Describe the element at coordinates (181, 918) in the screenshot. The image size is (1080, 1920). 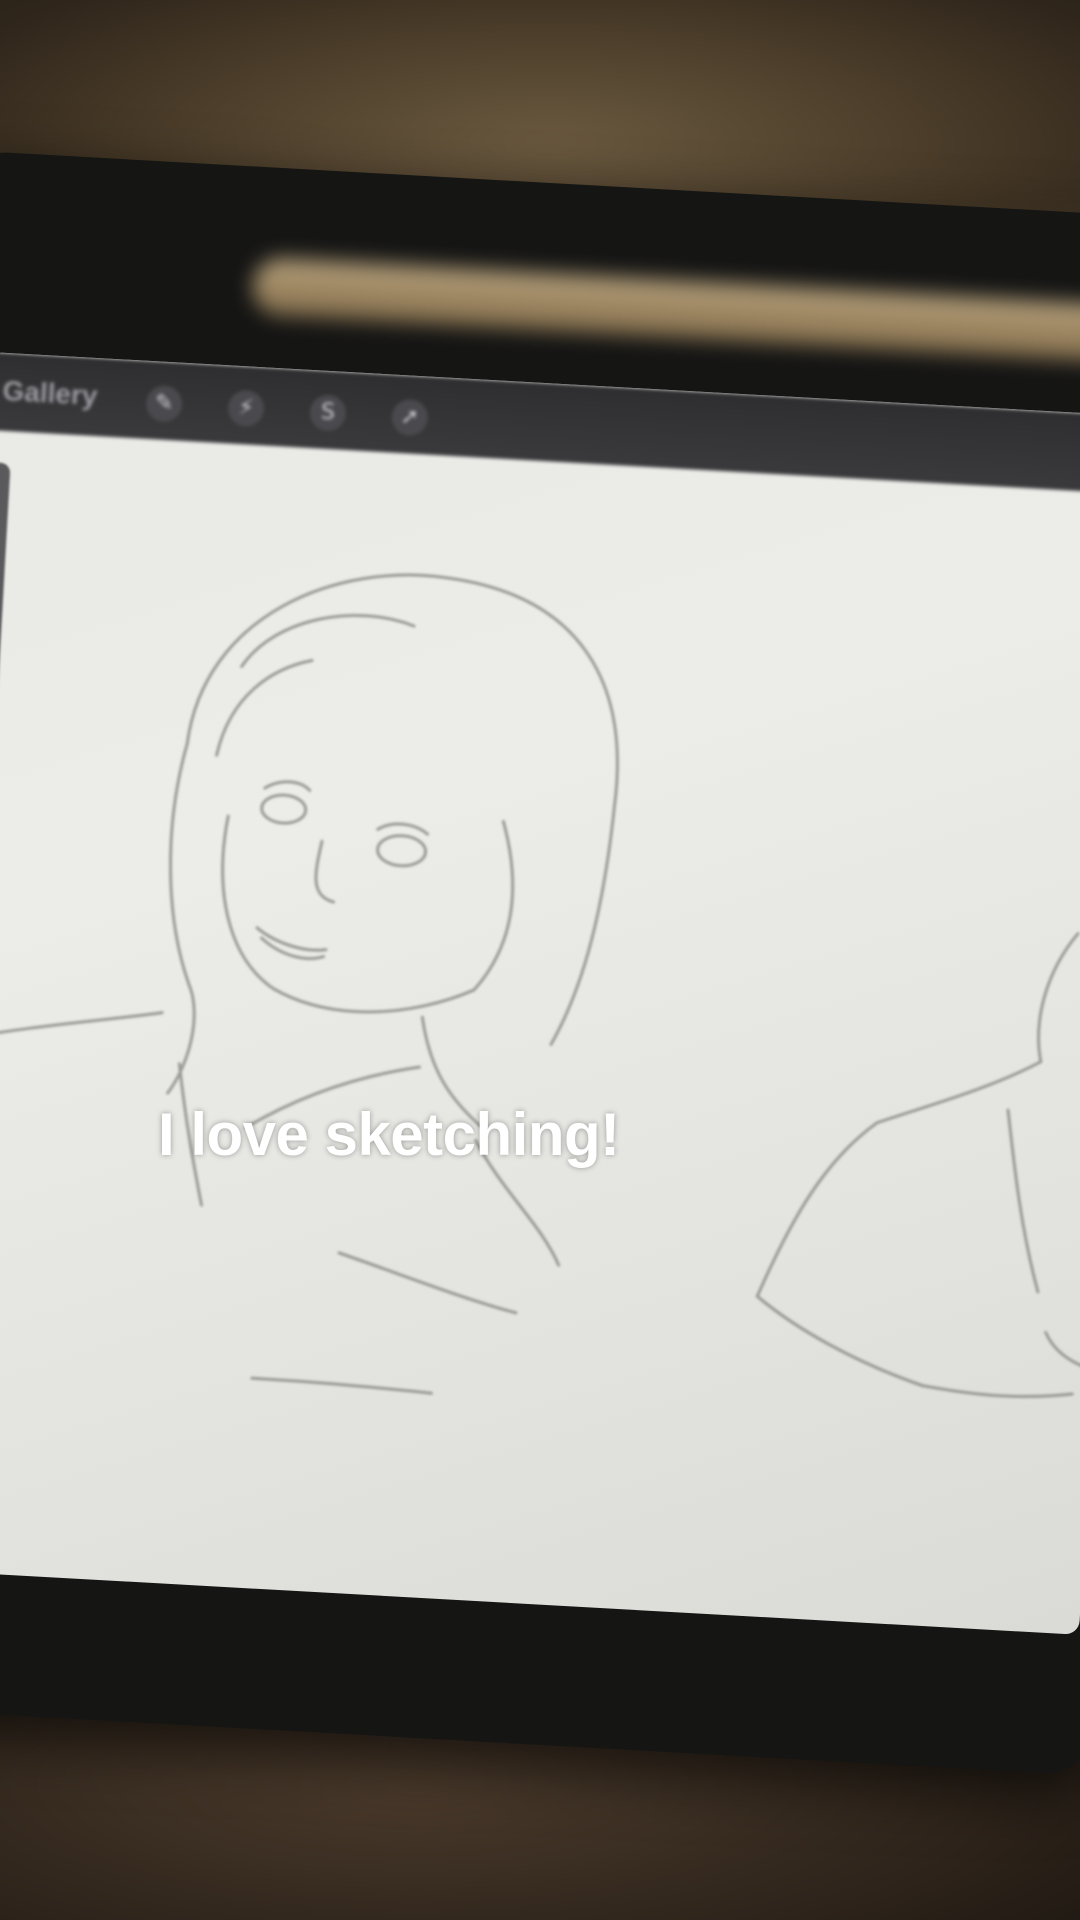
I see `sketch-hair-left` at that location.